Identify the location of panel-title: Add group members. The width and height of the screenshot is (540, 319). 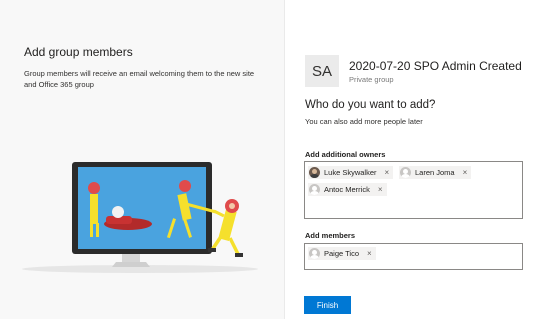
(78, 52).